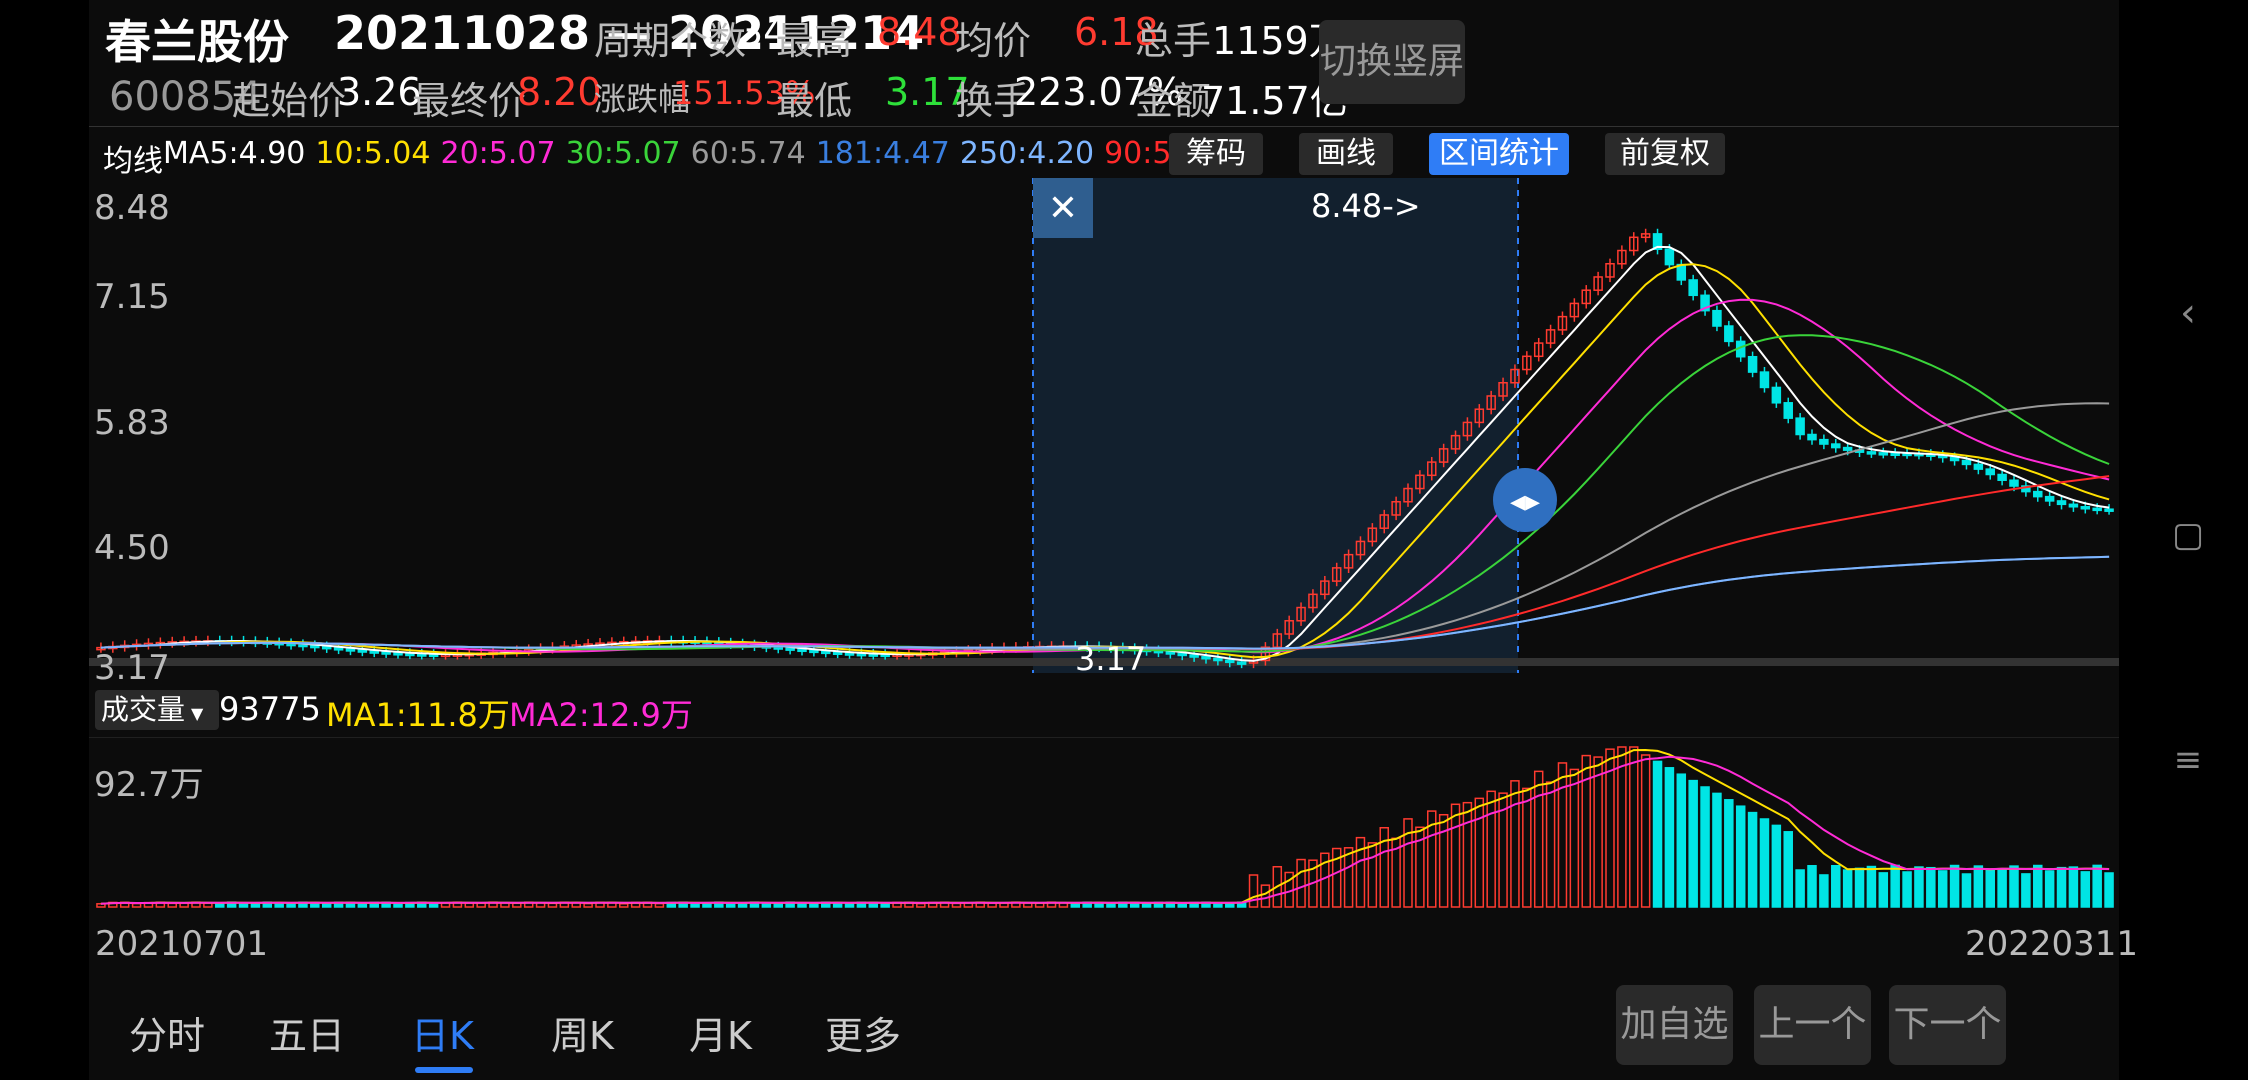  Describe the element at coordinates (2188, 535) in the screenshot. I see `home-icon: ▢` at that location.